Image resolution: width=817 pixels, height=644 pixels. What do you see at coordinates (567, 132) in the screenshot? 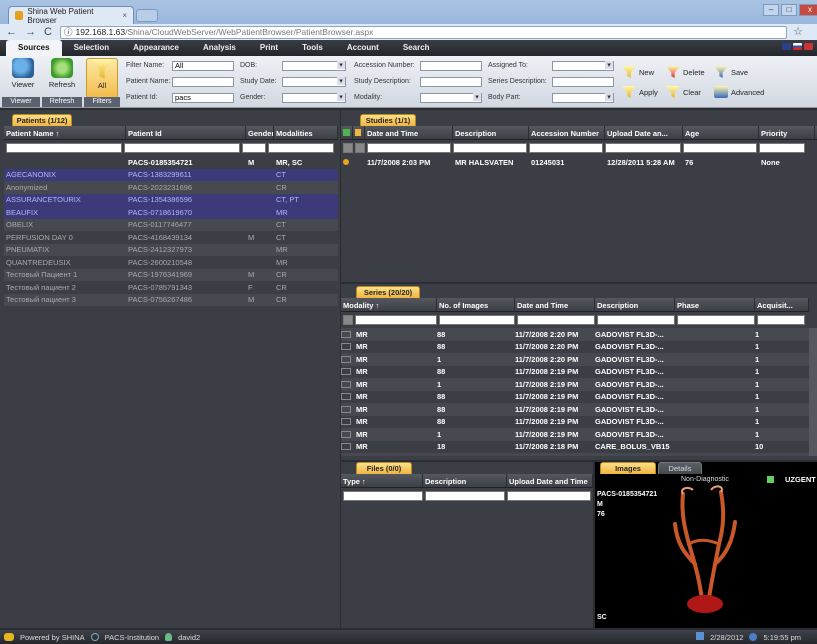
I see `col-accession: Accession Number` at bounding box center [567, 132].